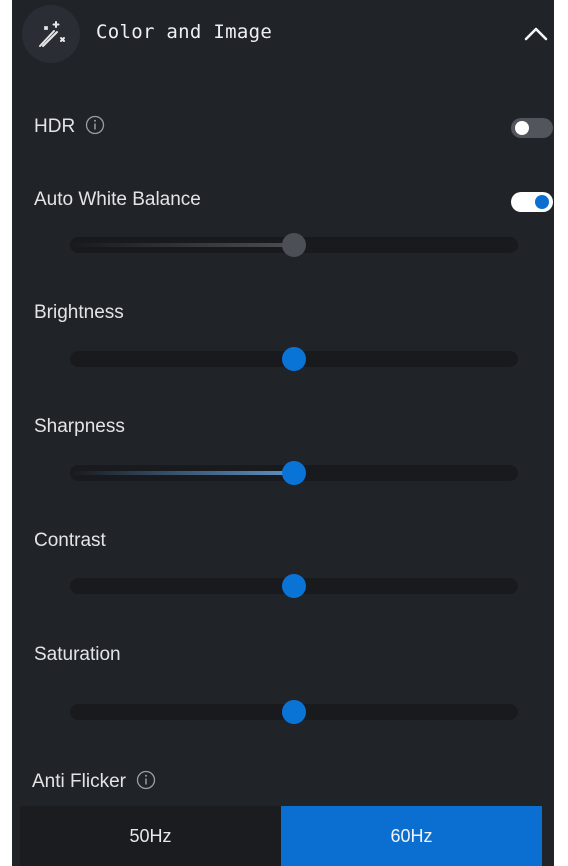 The image size is (568, 866). Describe the element at coordinates (536, 33) in the screenshot. I see `chevron-up-icon` at that location.